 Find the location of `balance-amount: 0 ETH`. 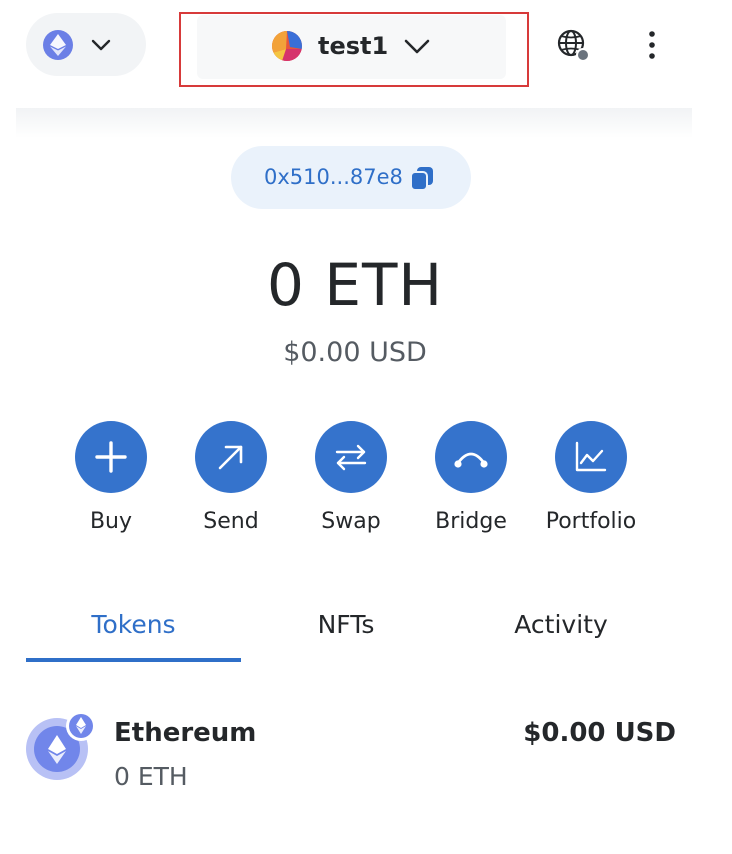

balance-amount: 0 ETH is located at coordinates (355, 285).